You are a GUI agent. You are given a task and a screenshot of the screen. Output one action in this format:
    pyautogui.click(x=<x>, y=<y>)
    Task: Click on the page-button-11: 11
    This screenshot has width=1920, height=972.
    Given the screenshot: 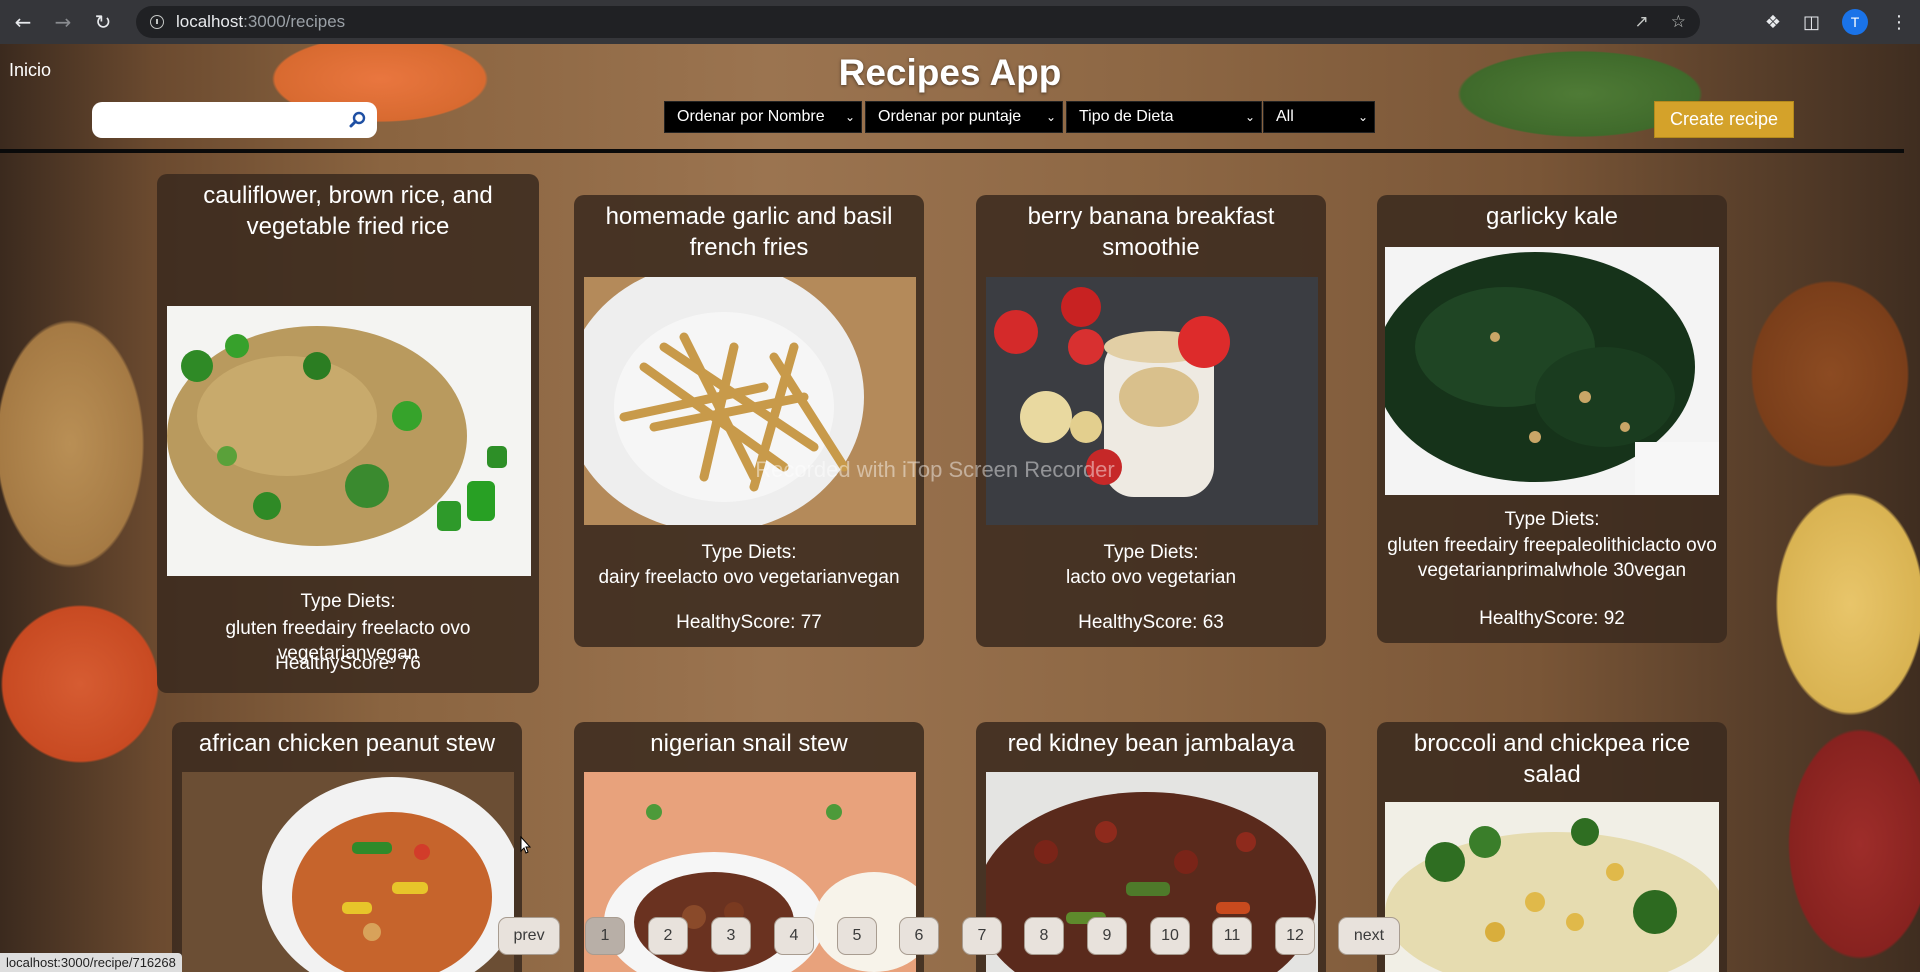 What is the action you would take?
    pyautogui.click(x=1232, y=936)
    